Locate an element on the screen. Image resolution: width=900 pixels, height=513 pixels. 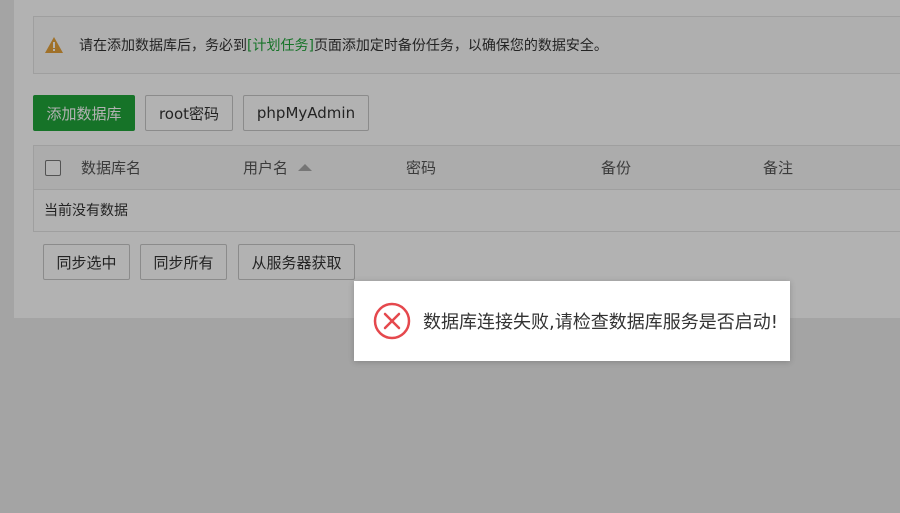
error-icon is located at coordinates (392, 321).